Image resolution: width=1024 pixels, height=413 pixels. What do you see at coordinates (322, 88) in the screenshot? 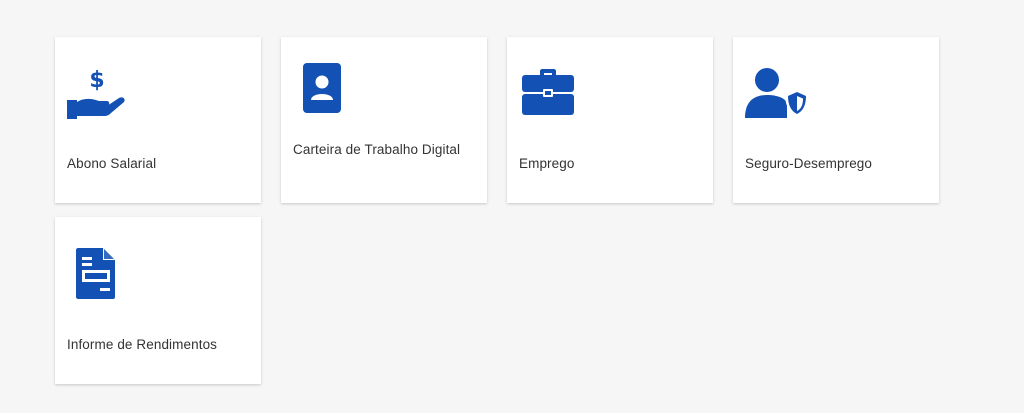
I see `id-card-icon` at bounding box center [322, 88].